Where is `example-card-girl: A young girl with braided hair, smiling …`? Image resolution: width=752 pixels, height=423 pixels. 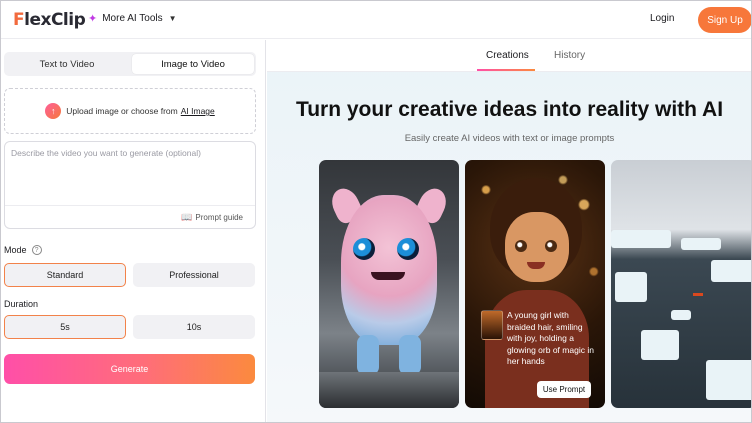
example-card-girl: A young girl with braided hair, smiling … is located at coordinates (535, 284).